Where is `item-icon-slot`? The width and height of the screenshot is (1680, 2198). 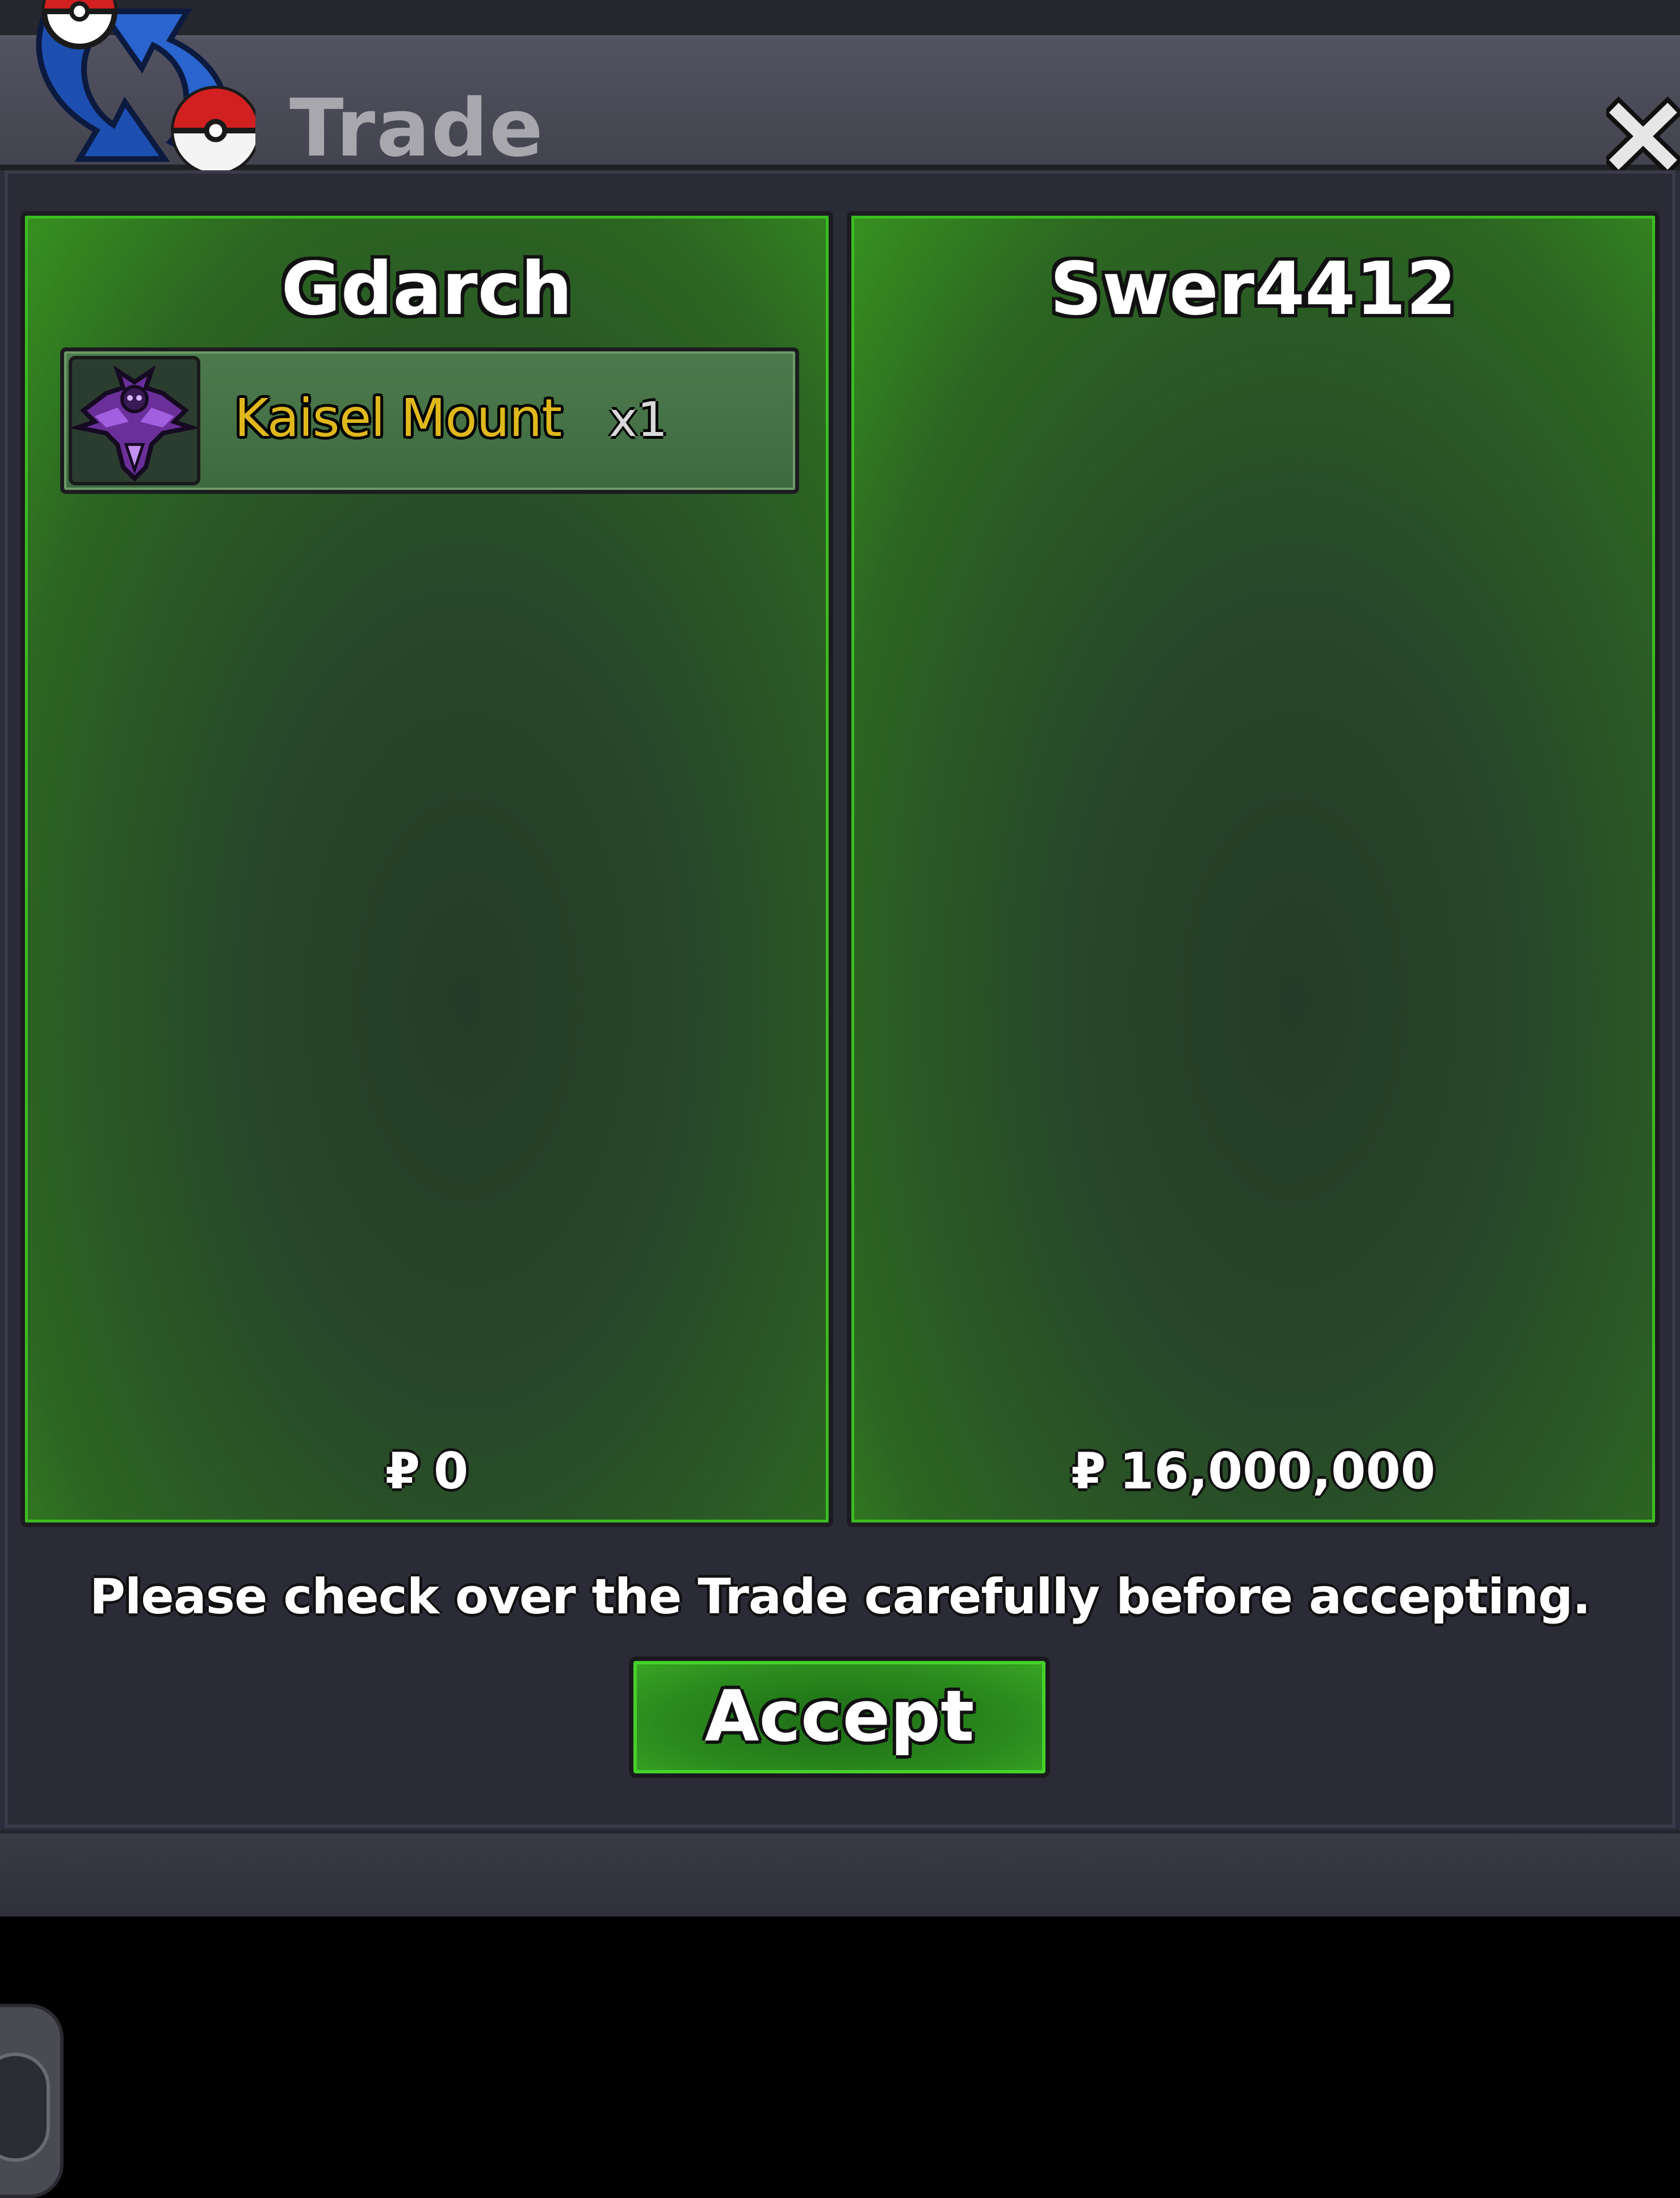
item-icon-slot is located at coordinates (134, 420).